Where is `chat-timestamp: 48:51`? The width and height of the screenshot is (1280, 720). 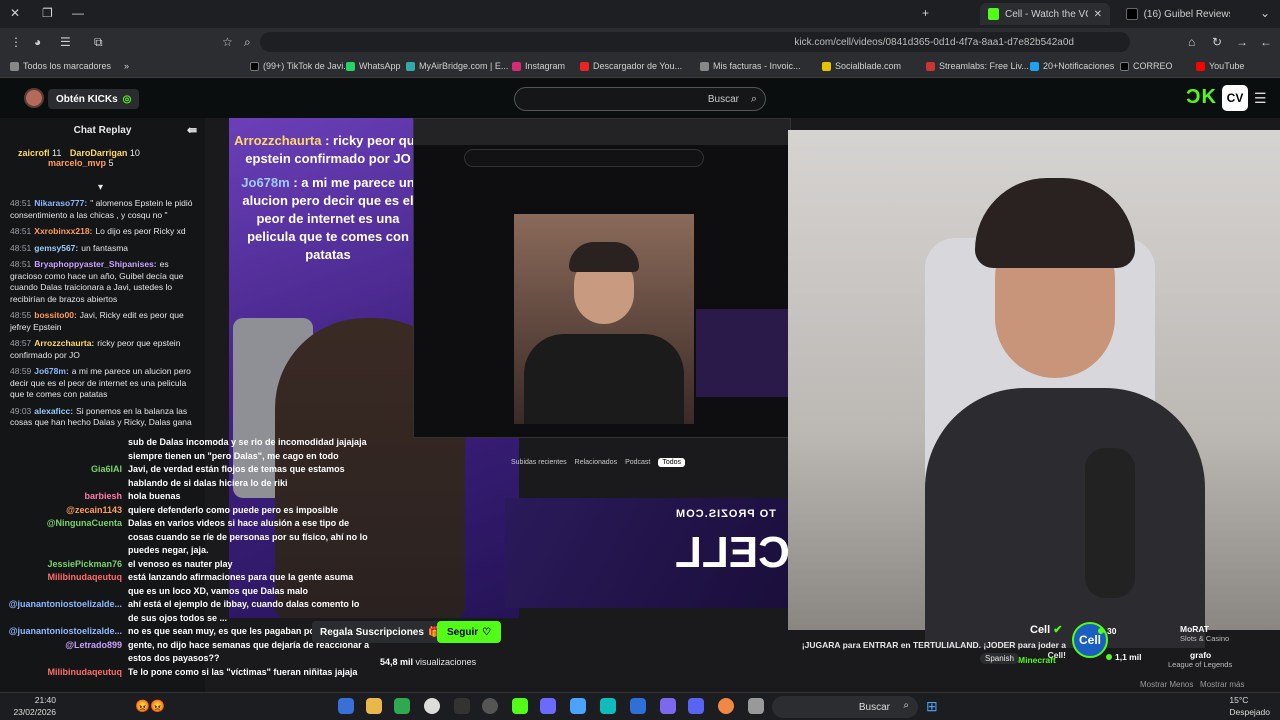
chat-timestamp: 48:51 is located at coordinates (21, 264).